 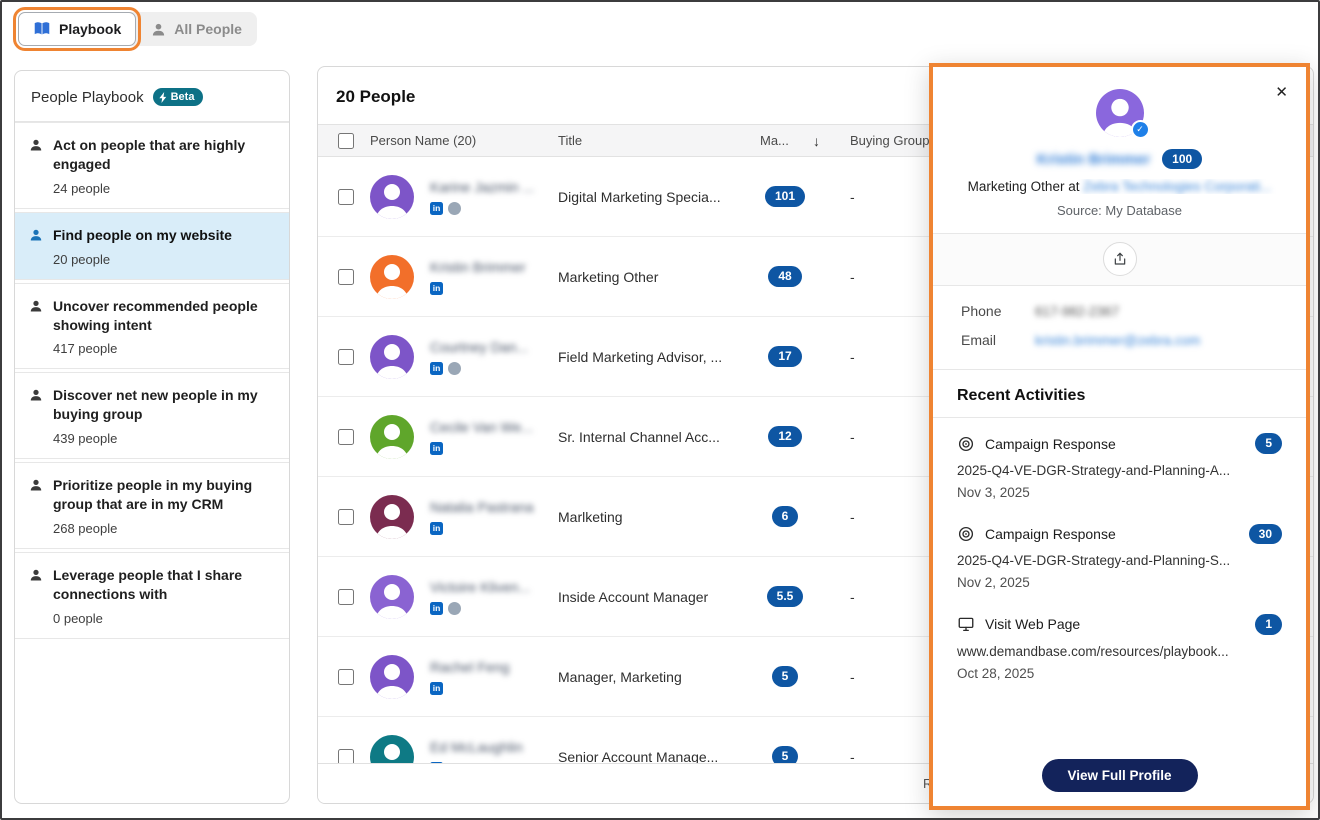 I want to click on tab-all-people: All People, so click(x=196, y=29).